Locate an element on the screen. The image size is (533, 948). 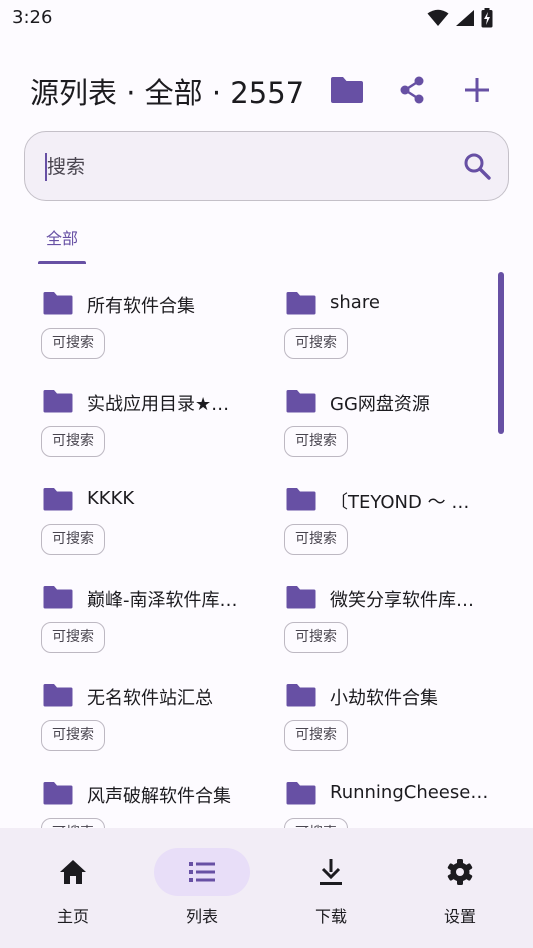
download-icon is located at coordinates (331, 872).